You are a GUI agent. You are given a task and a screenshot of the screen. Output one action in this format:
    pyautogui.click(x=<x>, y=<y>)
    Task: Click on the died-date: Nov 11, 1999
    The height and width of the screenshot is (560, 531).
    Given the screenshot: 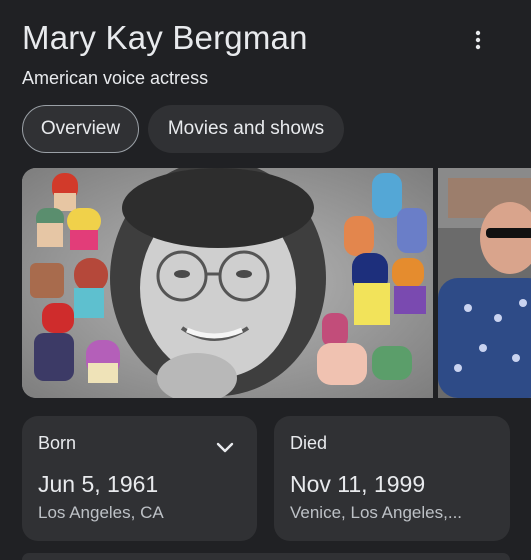 What is the action you would take?
    pyautogui.click(x=358, y=484)
    